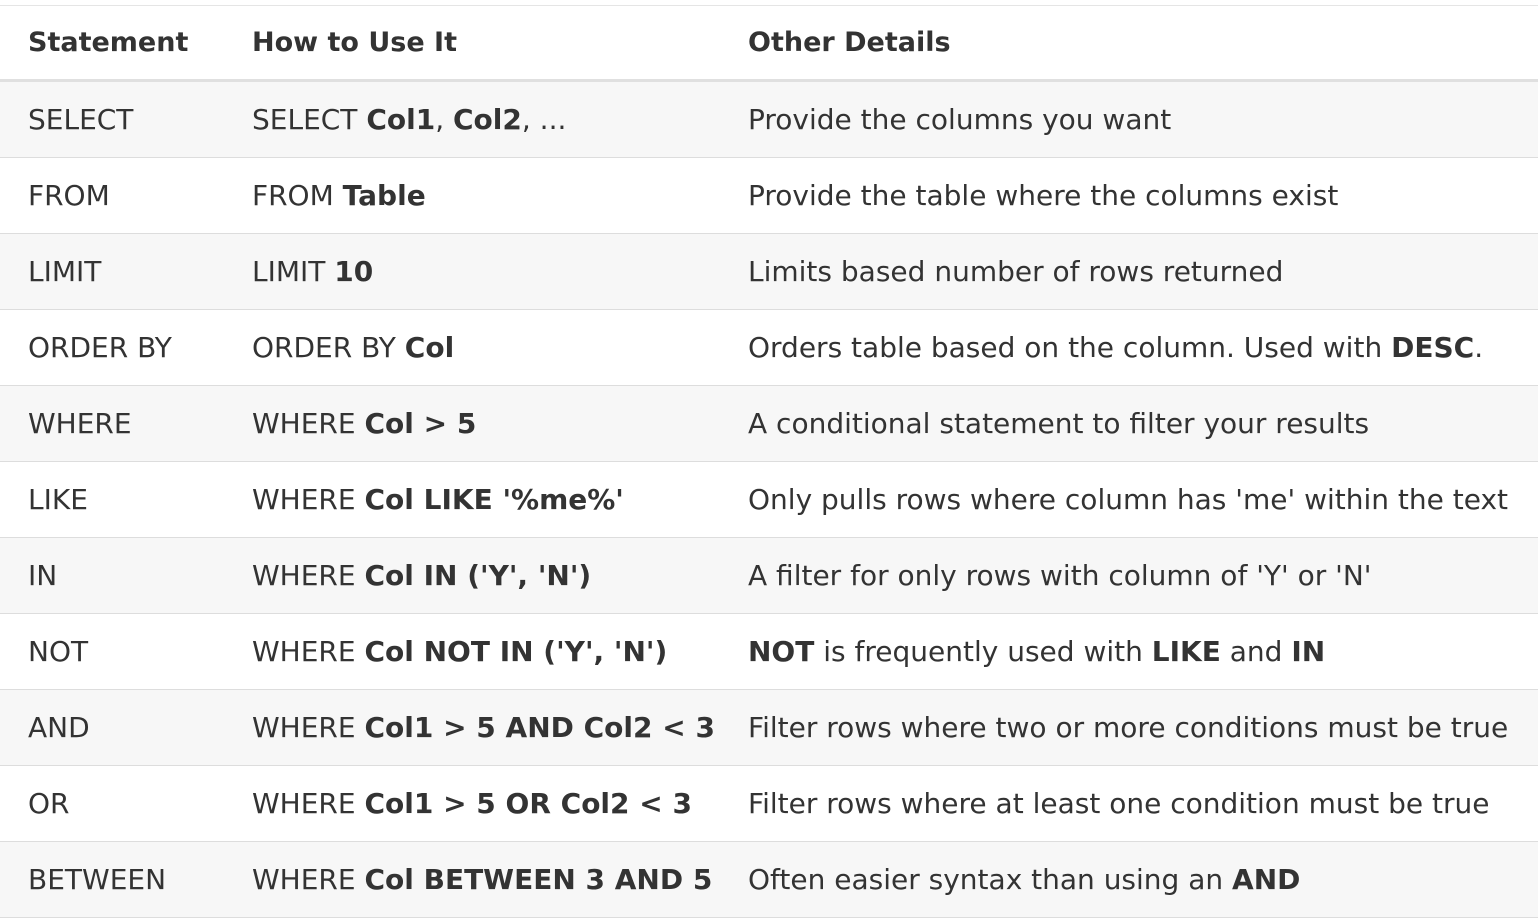 The image size is (1538, 918). I want to click on usage-cell: WHERE Col1 > 5 AND Col2 < 3, so click(472, 727).